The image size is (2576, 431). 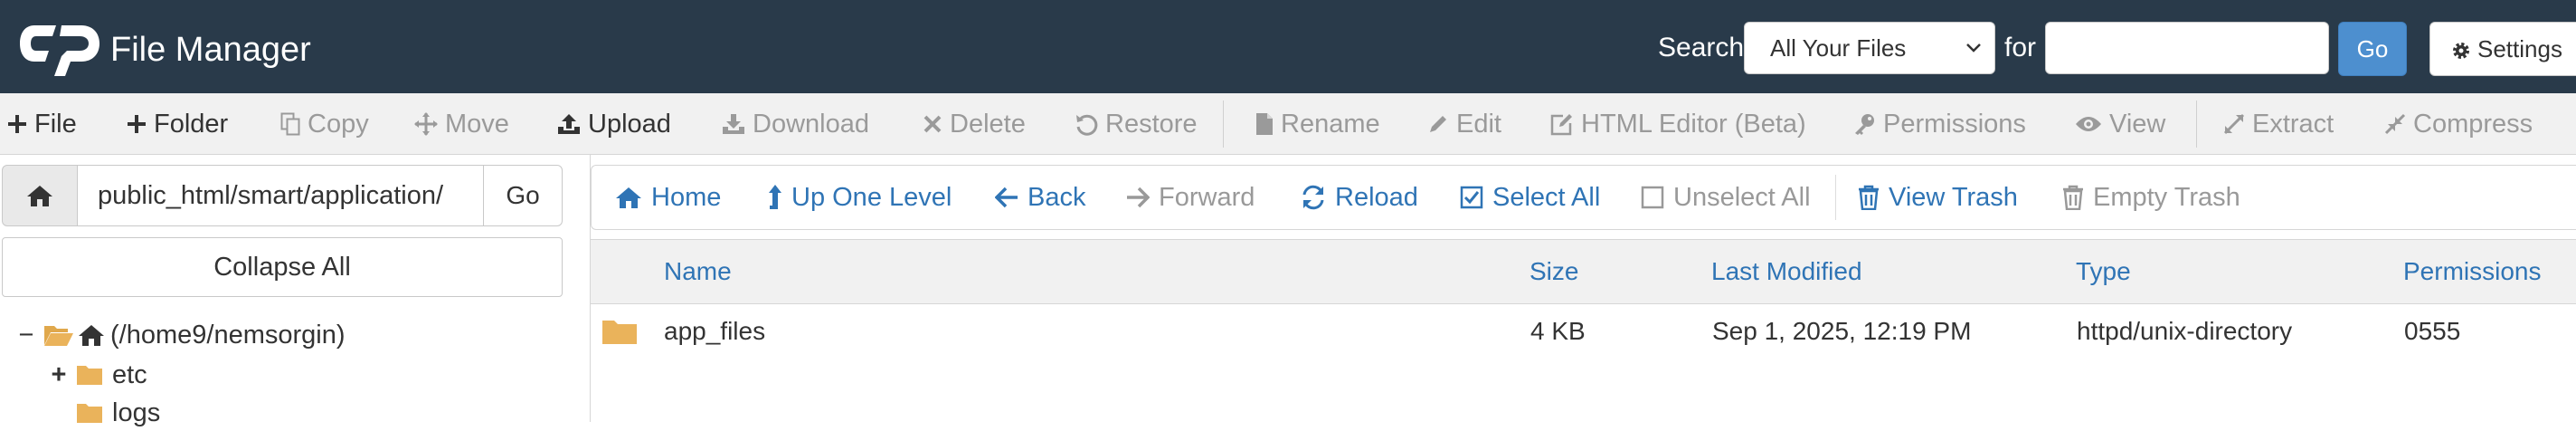 I want to click on file-table-header: Name Size Last Modified Type Permissions, so click(x=1583, y=271).